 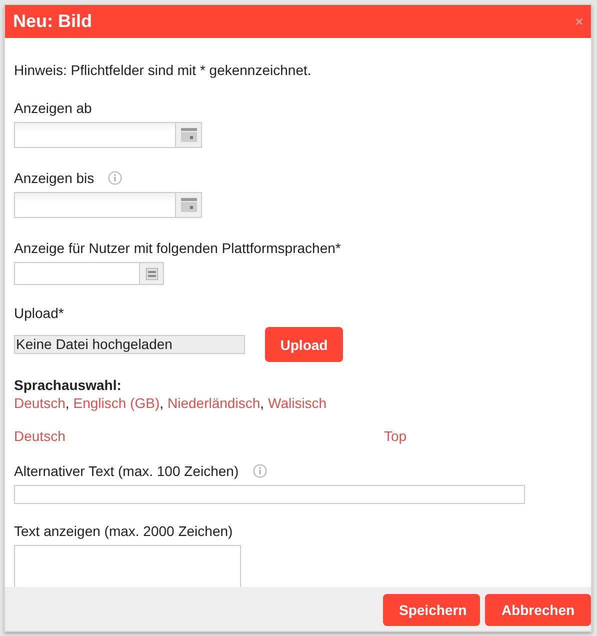 I want to click on list-icon, so click(x=152, y=274).